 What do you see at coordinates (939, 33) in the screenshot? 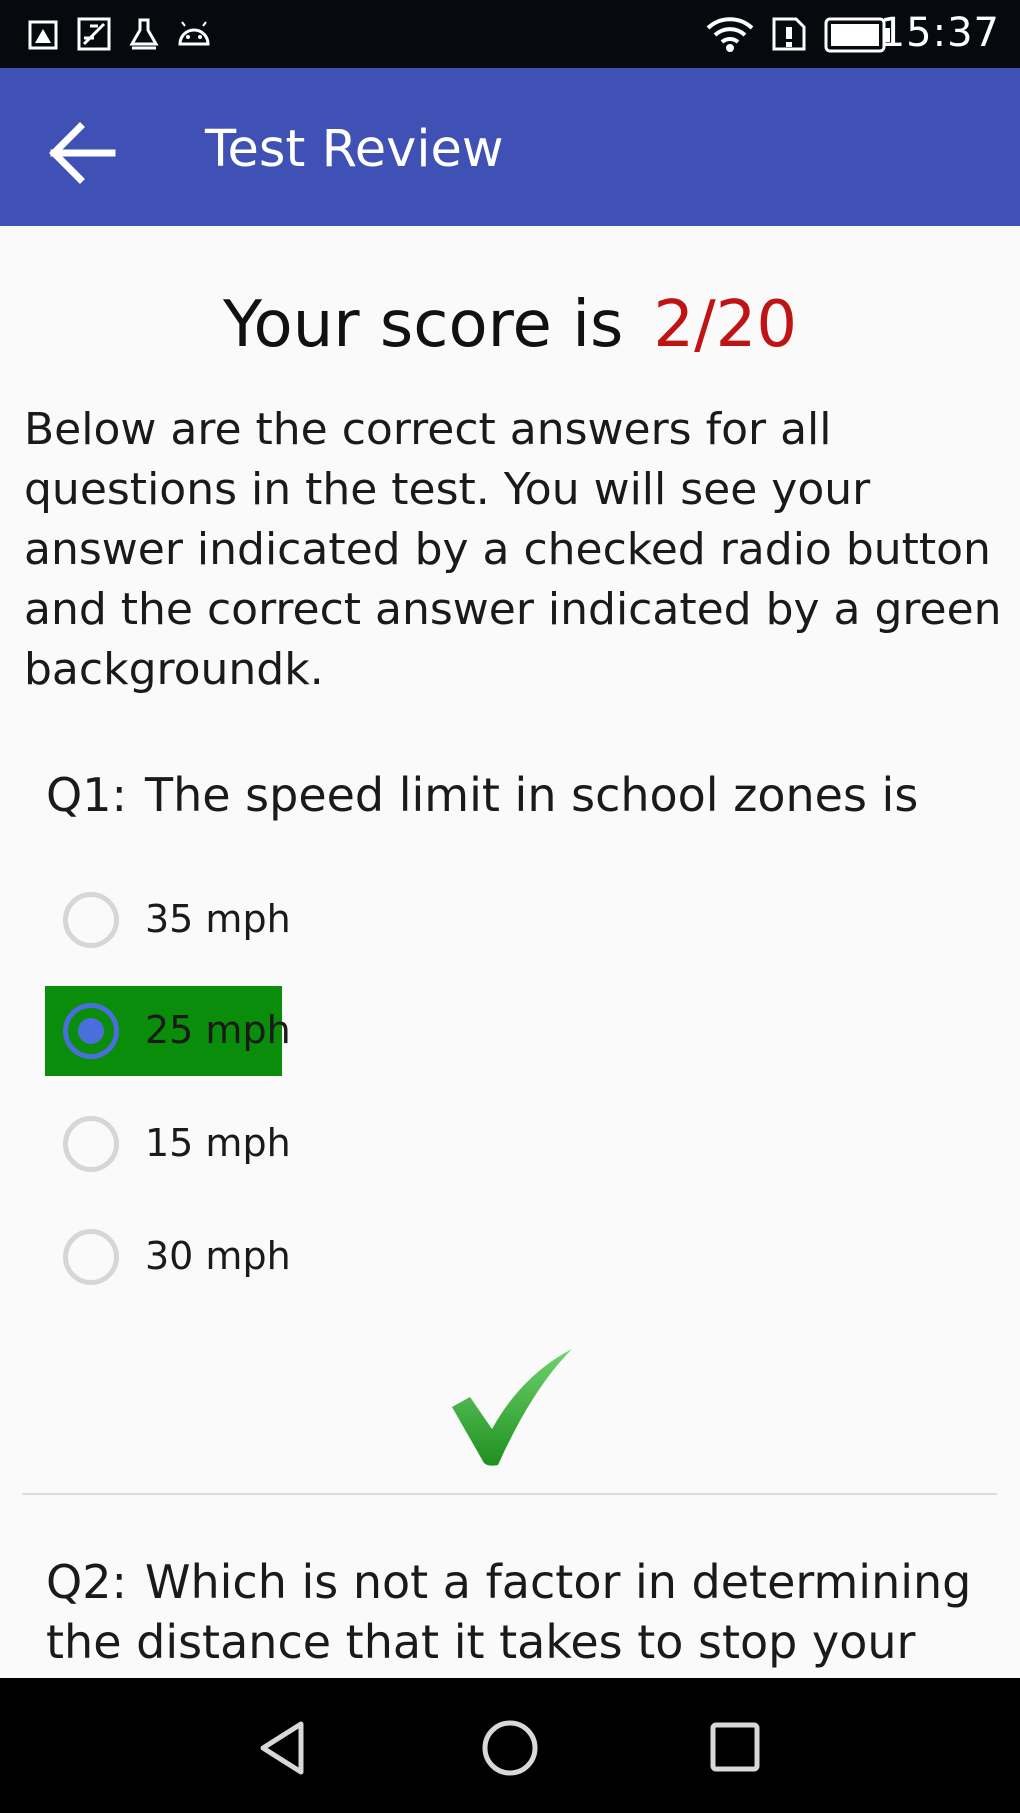
I see `status-time: 15:37` at bounding box center [939, 33].